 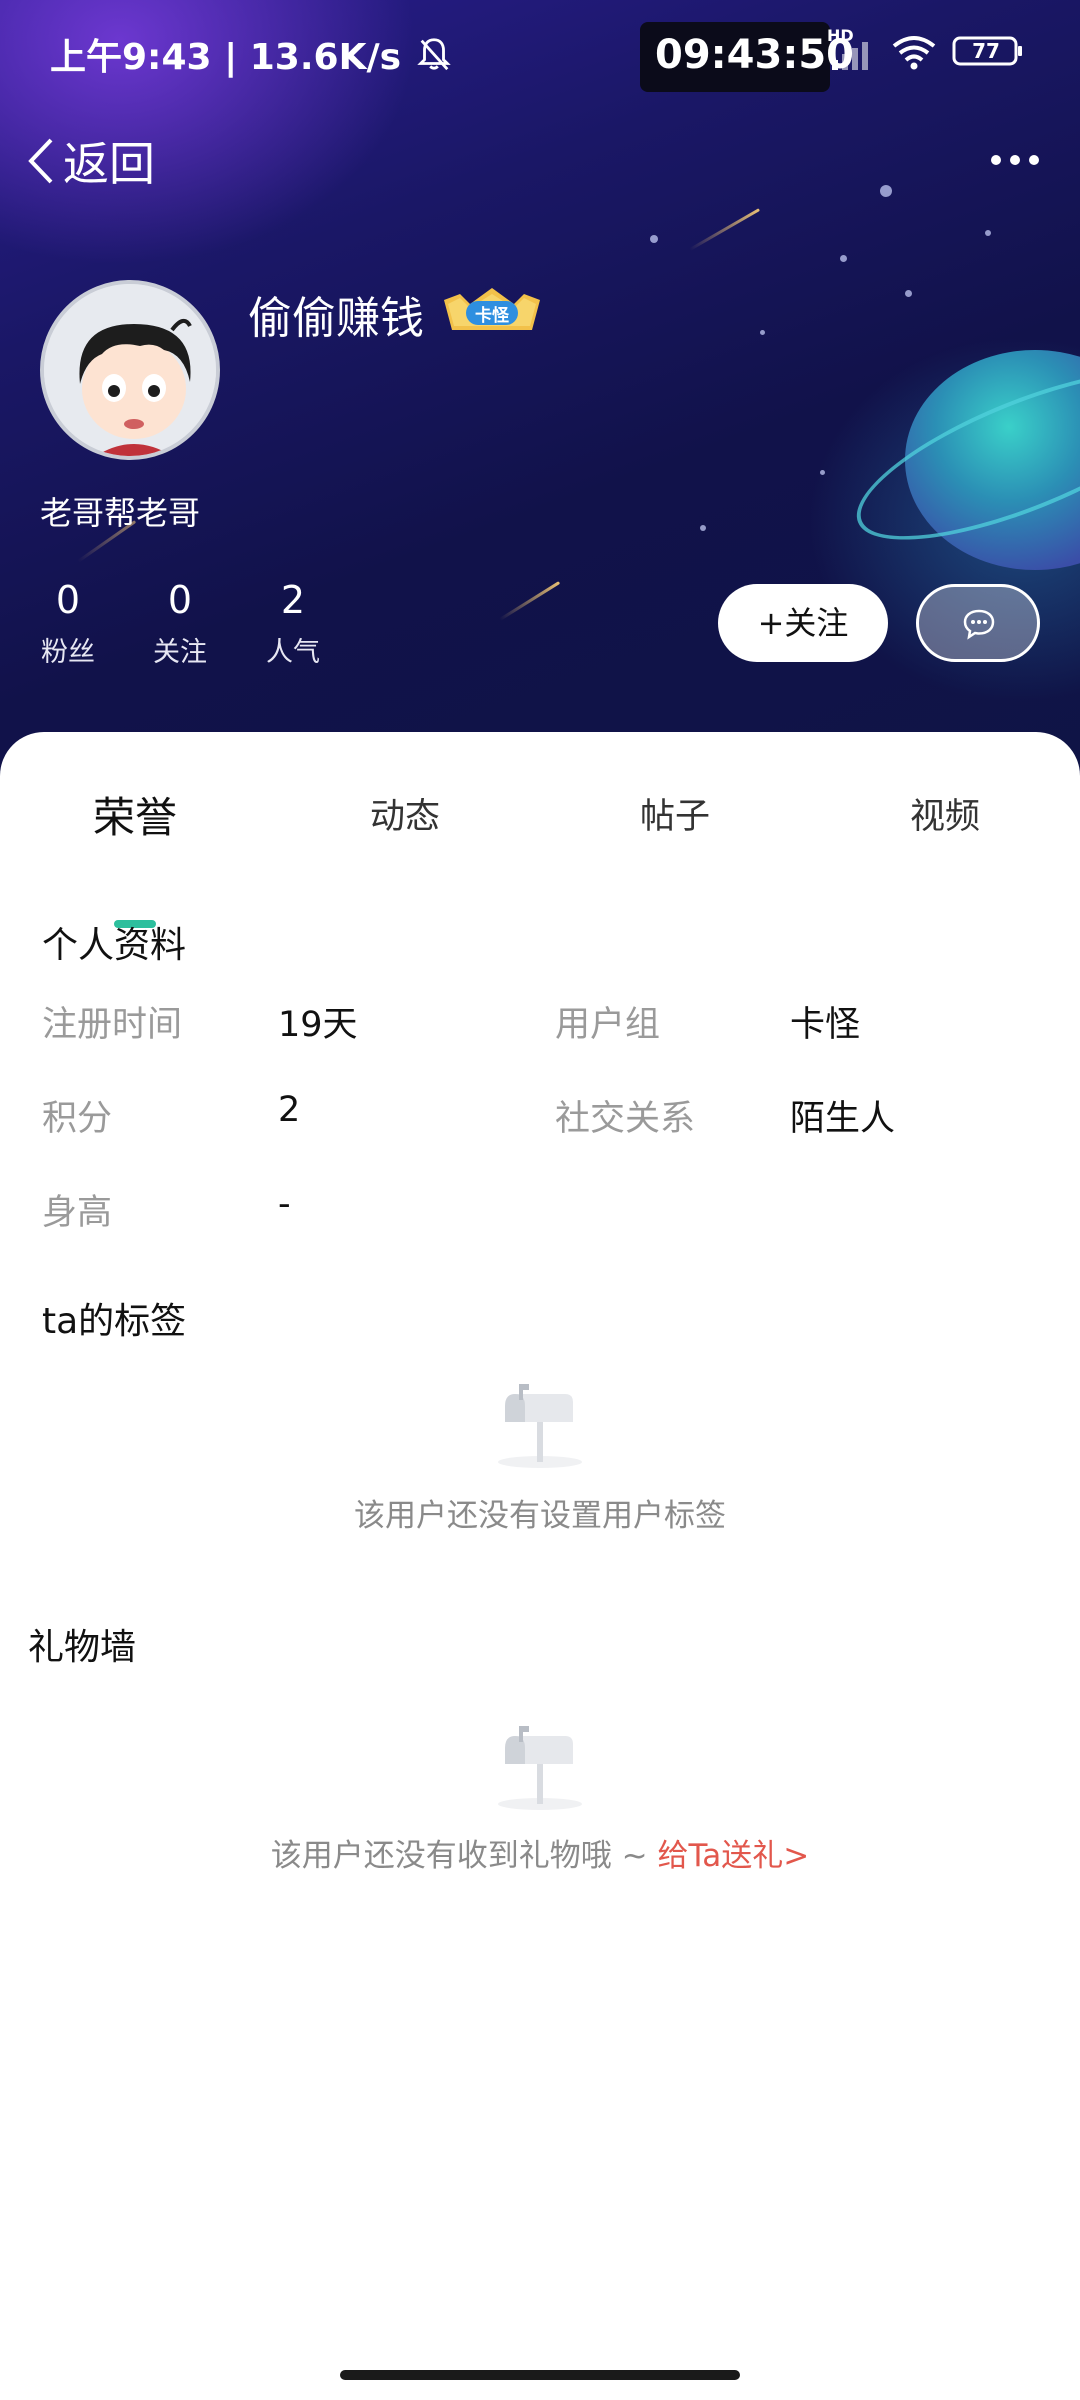 I want to click on status-time-speed: 上午9:43 | 13.6K/s, so click(x=226, y=57).